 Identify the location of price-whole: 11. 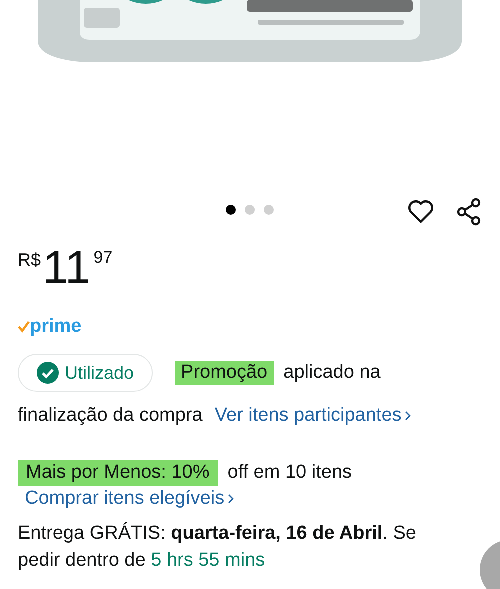
(67, 267).